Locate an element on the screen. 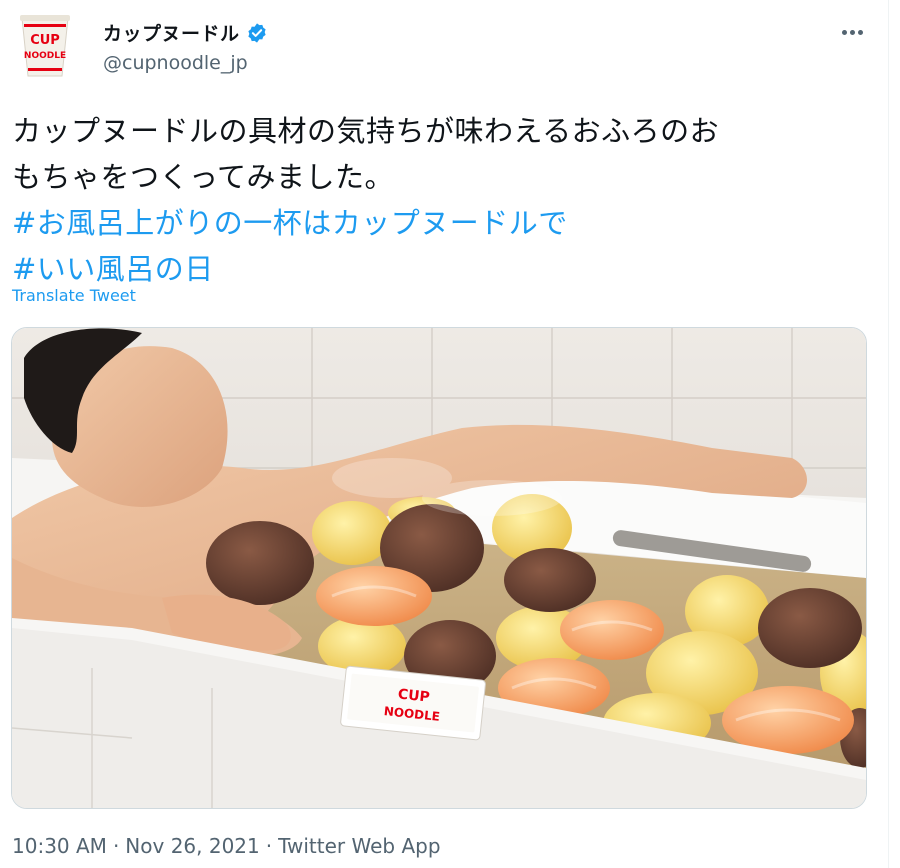  svg-text: NOODLE is located at coordinates (45, 56).